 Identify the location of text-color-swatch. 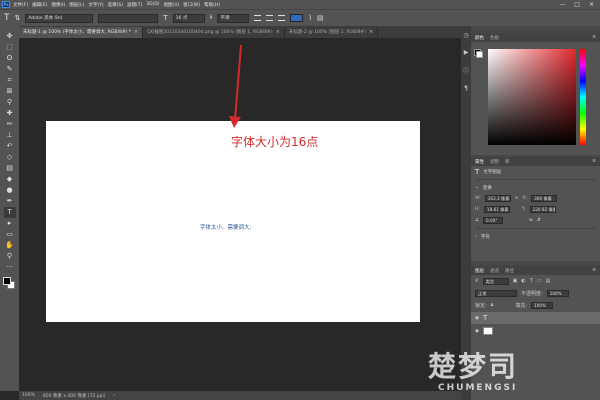
(297, 18).